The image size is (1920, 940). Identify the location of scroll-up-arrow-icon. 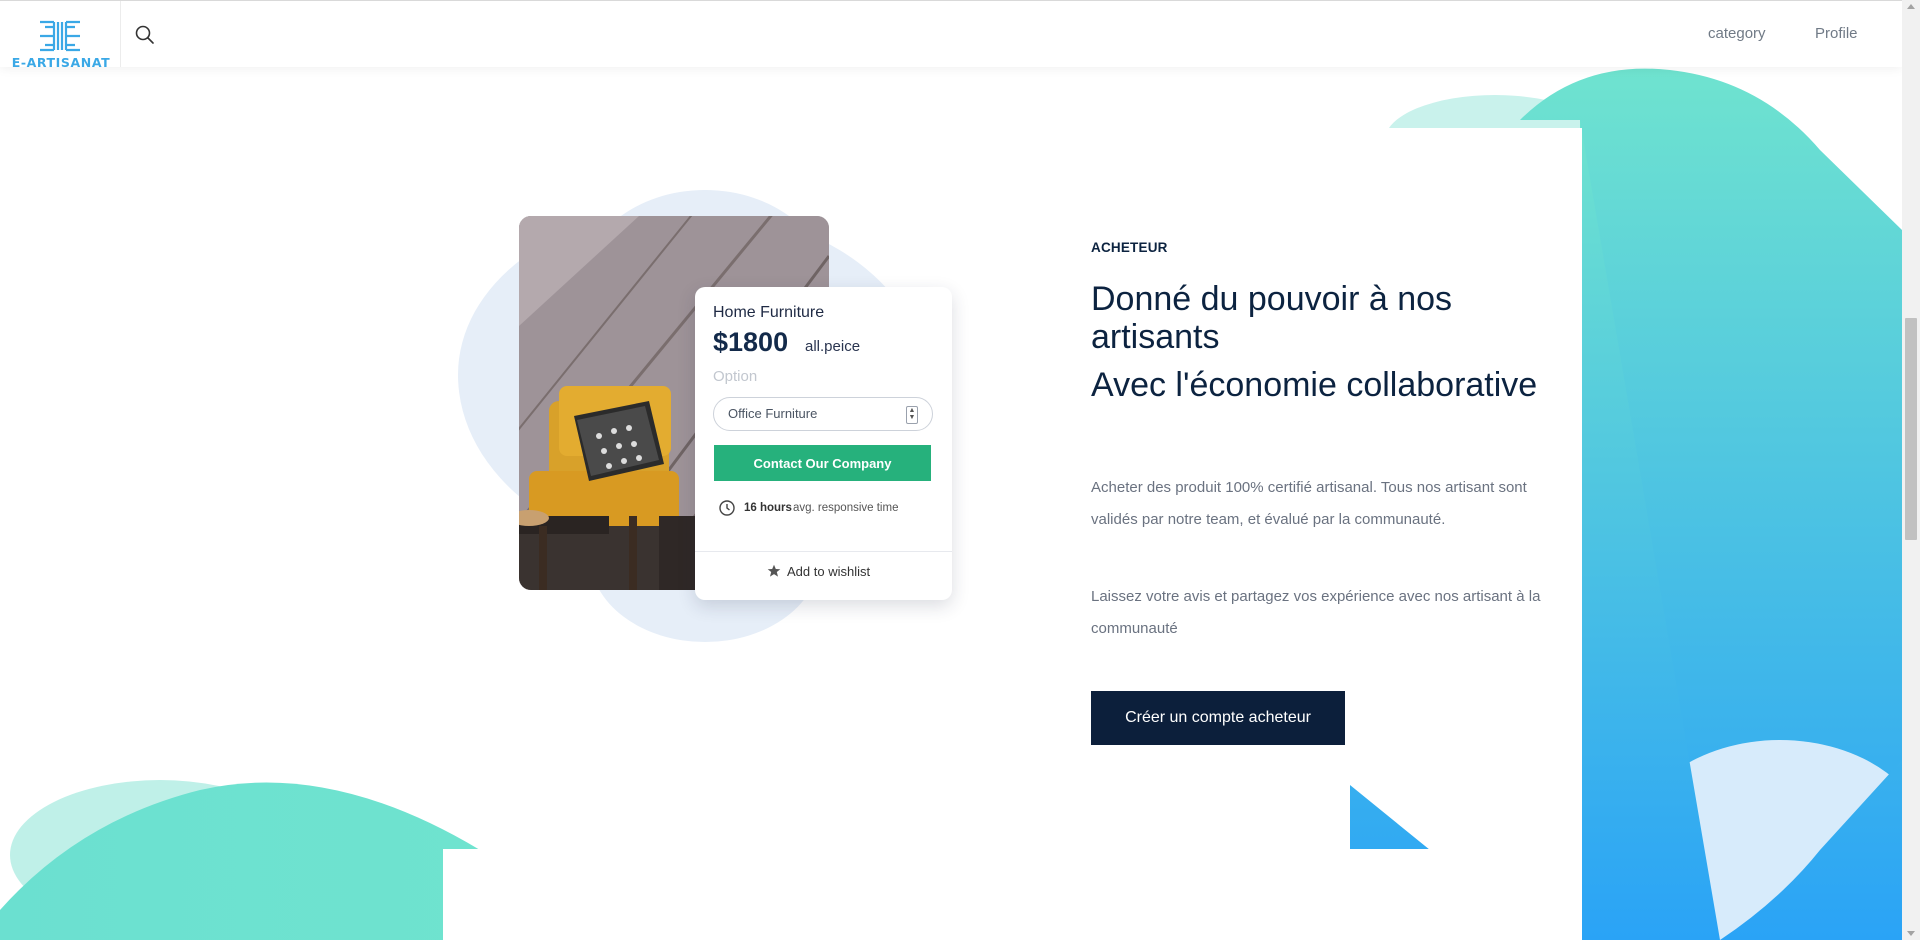
(1911, 6).